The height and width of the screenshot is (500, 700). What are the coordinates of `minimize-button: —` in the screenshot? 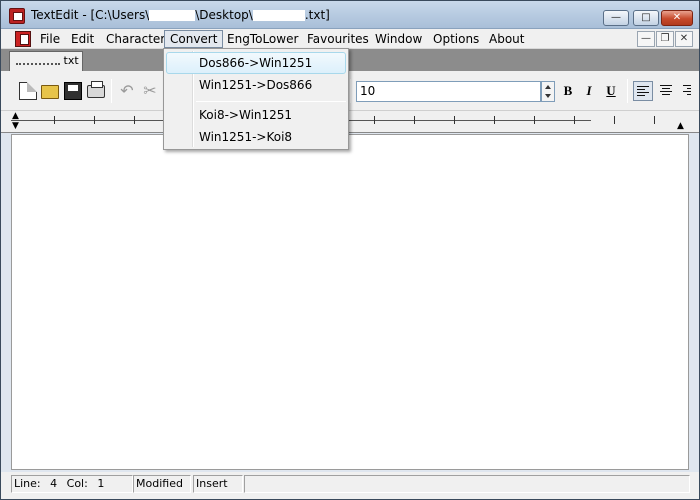 It's located at (616, 18).